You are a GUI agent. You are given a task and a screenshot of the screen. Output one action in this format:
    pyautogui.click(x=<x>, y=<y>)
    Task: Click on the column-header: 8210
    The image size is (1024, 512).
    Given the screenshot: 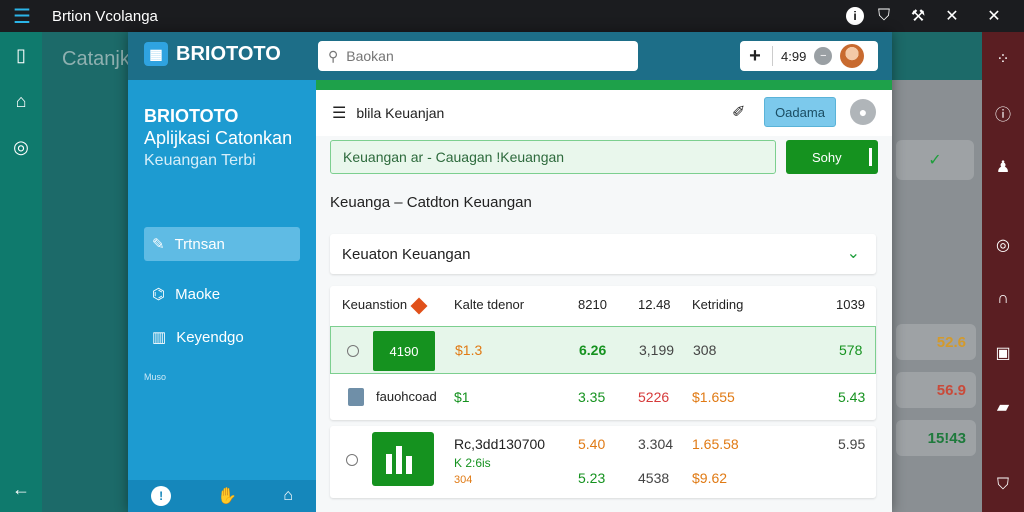 What is the action you would take?
    pyautogui.click(x=592, y=304)
    